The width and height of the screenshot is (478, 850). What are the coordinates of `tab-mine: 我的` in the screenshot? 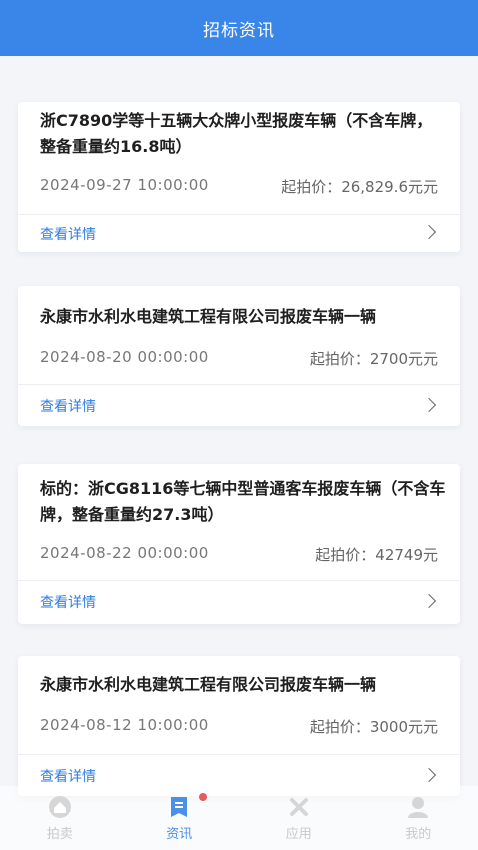 It's located at (418, 818).